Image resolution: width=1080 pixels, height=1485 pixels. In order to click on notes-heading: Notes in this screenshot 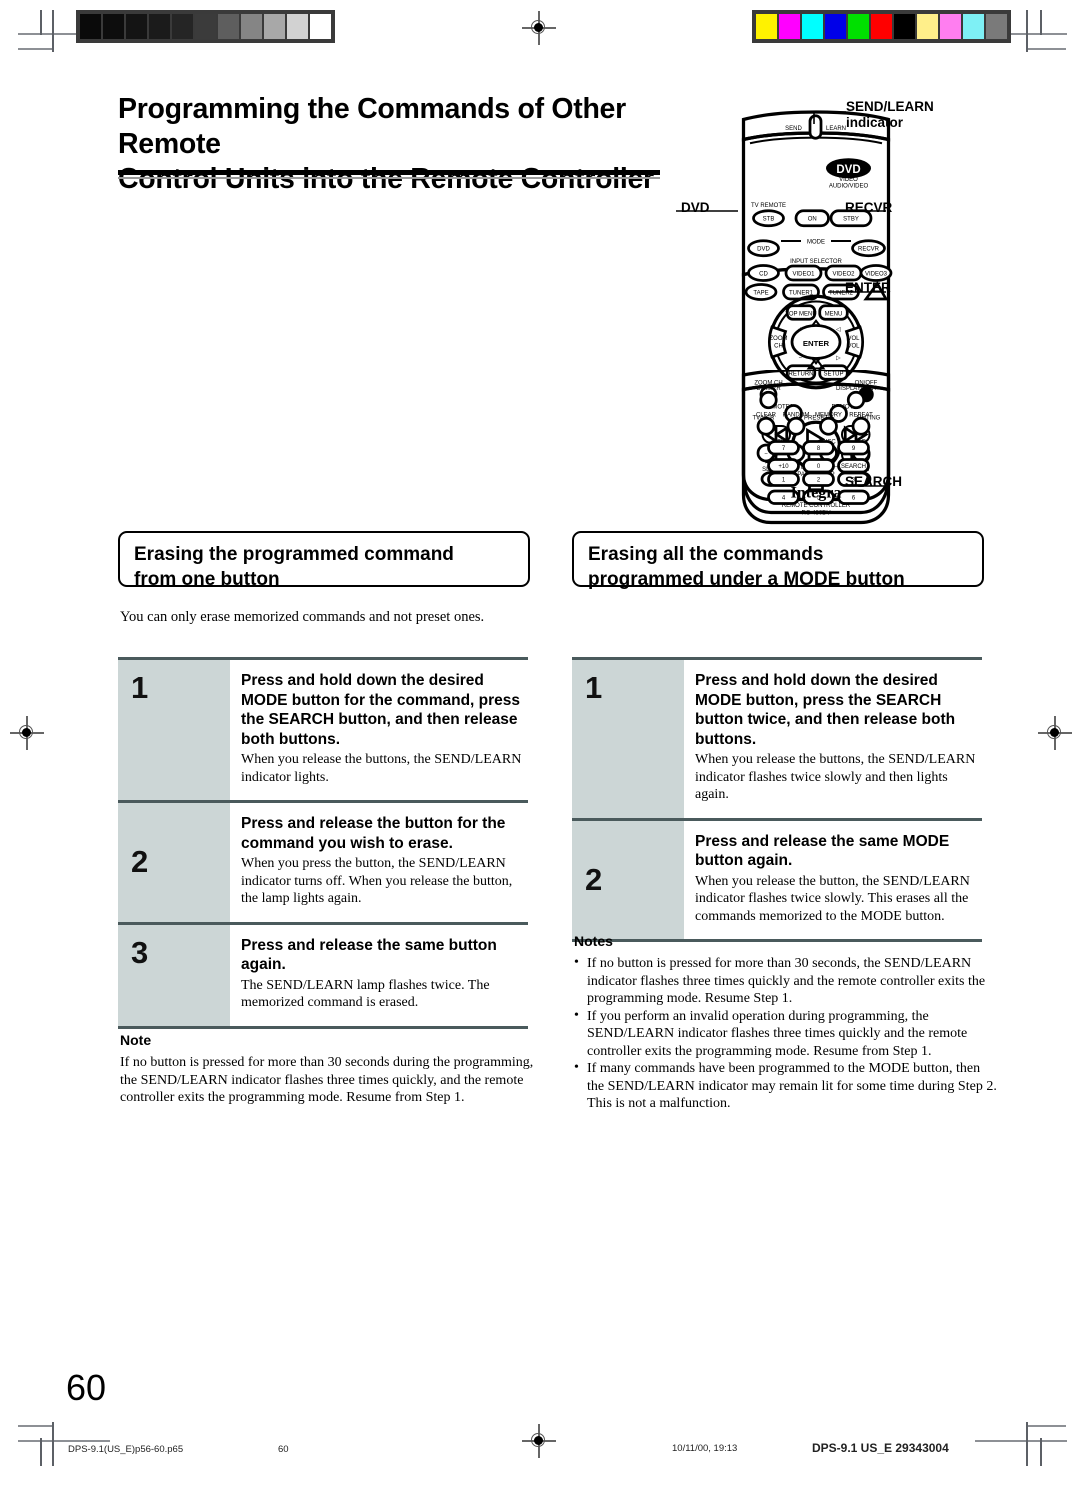, I will do `click(593, 941)`.